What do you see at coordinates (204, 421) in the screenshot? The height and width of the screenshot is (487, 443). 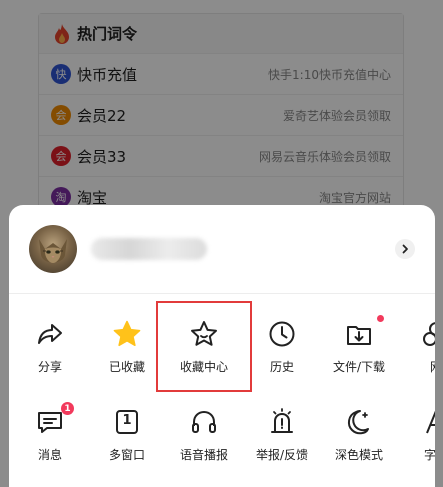 I see `headphones-icon` at bounding box center [204, 421].